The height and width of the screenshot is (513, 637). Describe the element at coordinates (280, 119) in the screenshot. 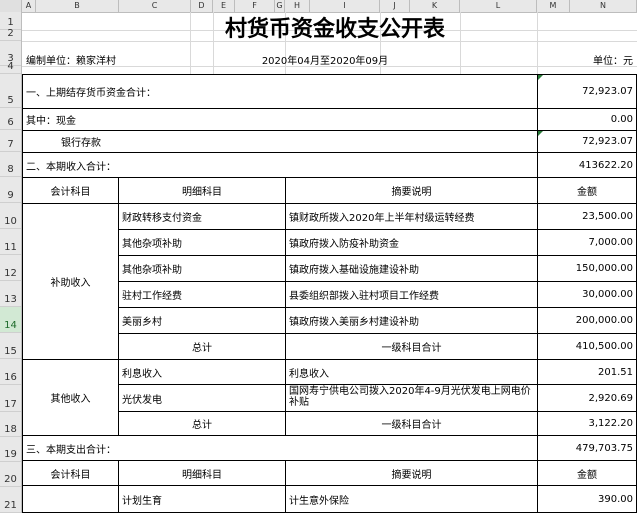

I see `cash-label: 其中：现金` at that location.